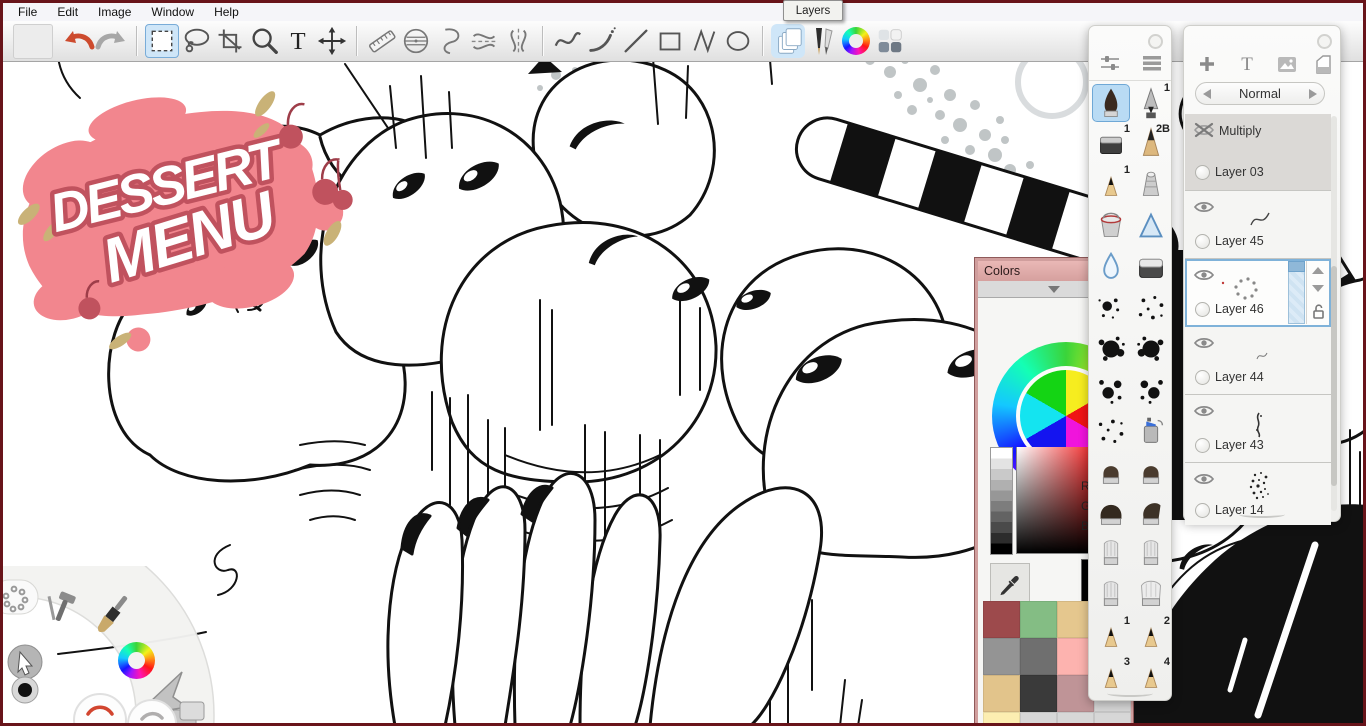 The image size is (1366, 726). What do you see at coordinates (1151, 308) in the screenshot?
I see `brush-item-dots-sparse` at bounding box center [1151, 308].